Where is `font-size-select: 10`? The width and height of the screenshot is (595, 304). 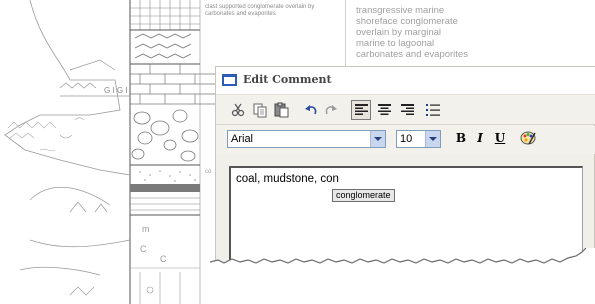 font-size-select: 10 is located at coordinates (418, 139).